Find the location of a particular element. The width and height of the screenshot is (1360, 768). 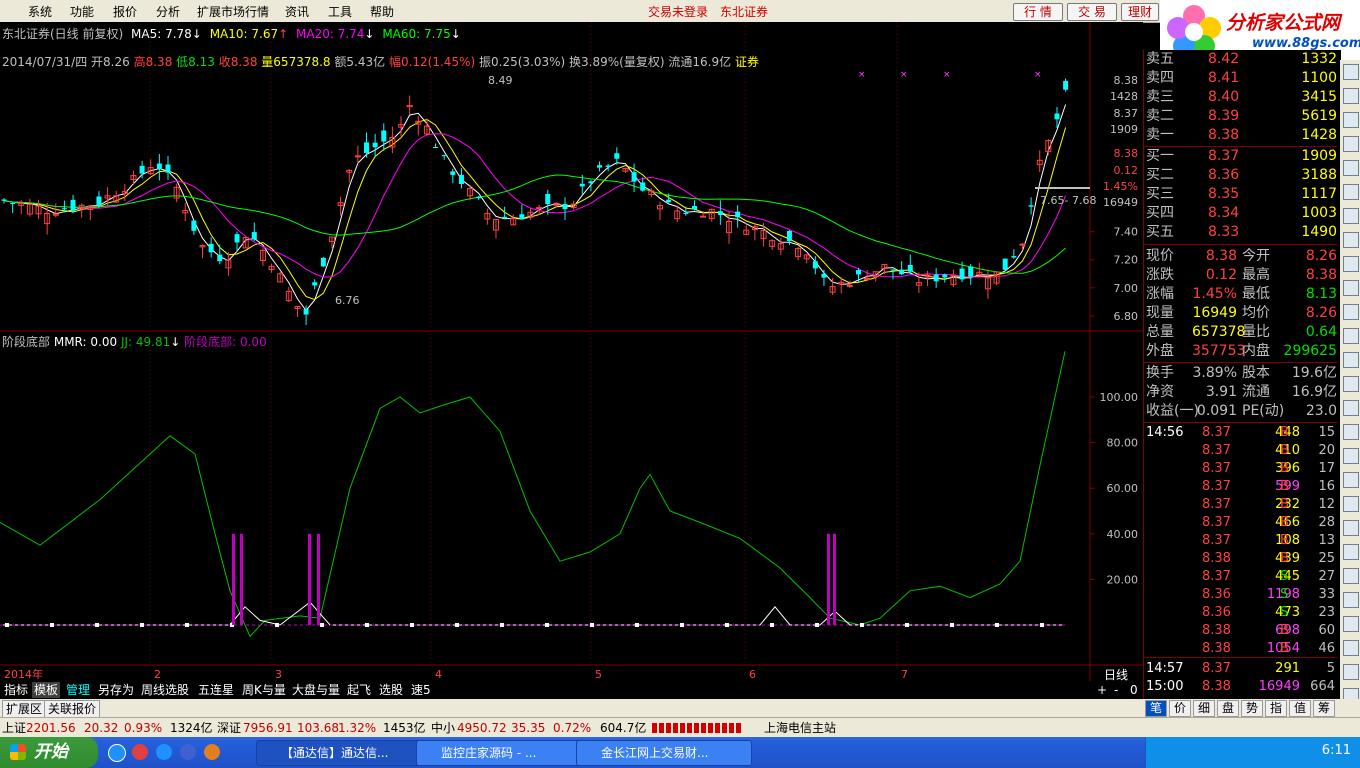

ie-icon is located at coordinates (117, 753).